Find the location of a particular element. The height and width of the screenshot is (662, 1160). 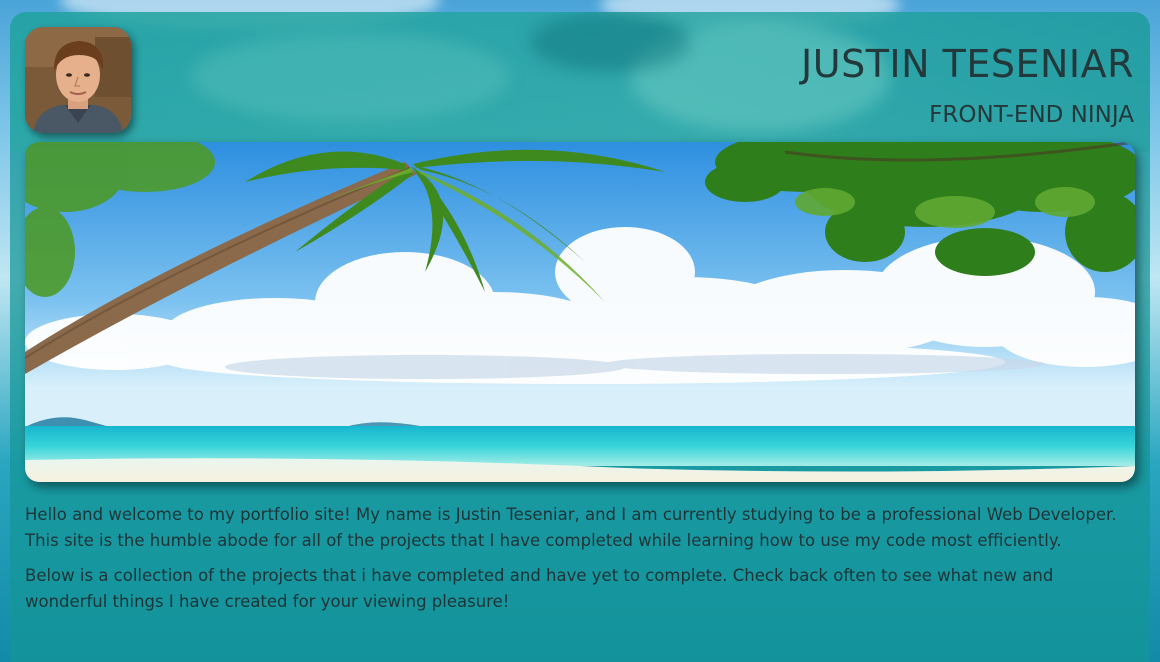

profile-photo-icon is located at coordinates (78, 80).